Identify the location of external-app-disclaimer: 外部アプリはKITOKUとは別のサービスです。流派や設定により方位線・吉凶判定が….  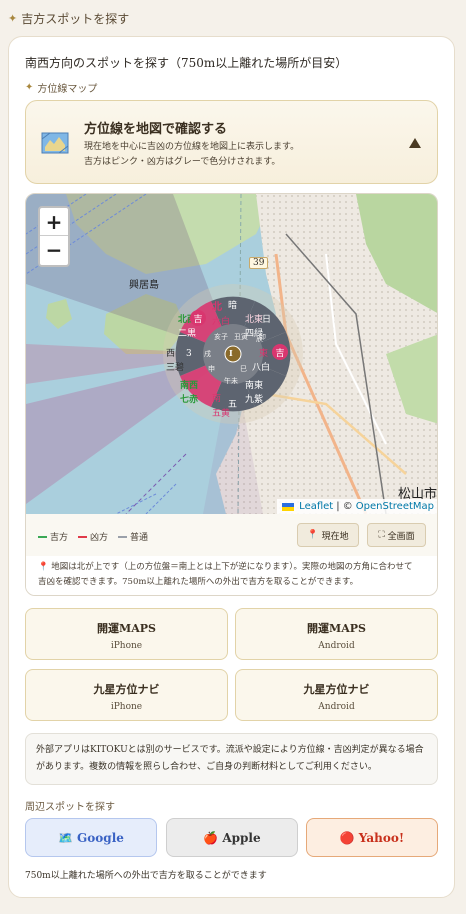
(231, 759).